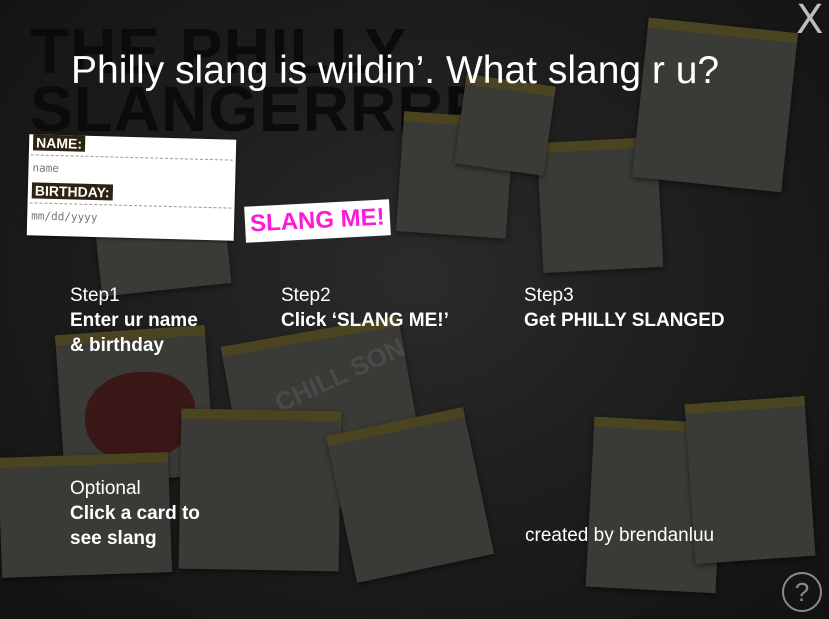 This screenshot has width=829, height=619. Describe the element at coordinates (317, 221) in the screenshot. I see `slang-me-button: SLANG ME!` at that location.